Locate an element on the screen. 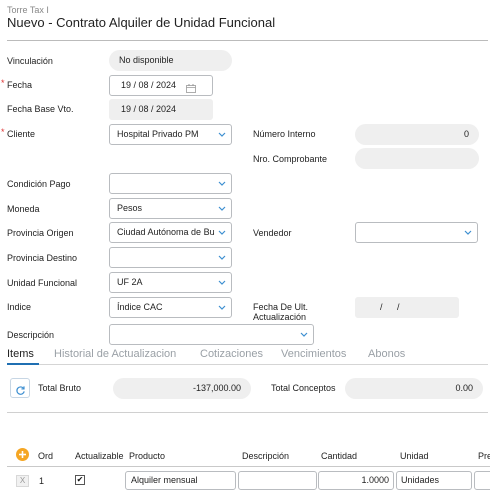 The width and height of the screenshot is (490, 497). header-divider is located at coordinates (247, 40).